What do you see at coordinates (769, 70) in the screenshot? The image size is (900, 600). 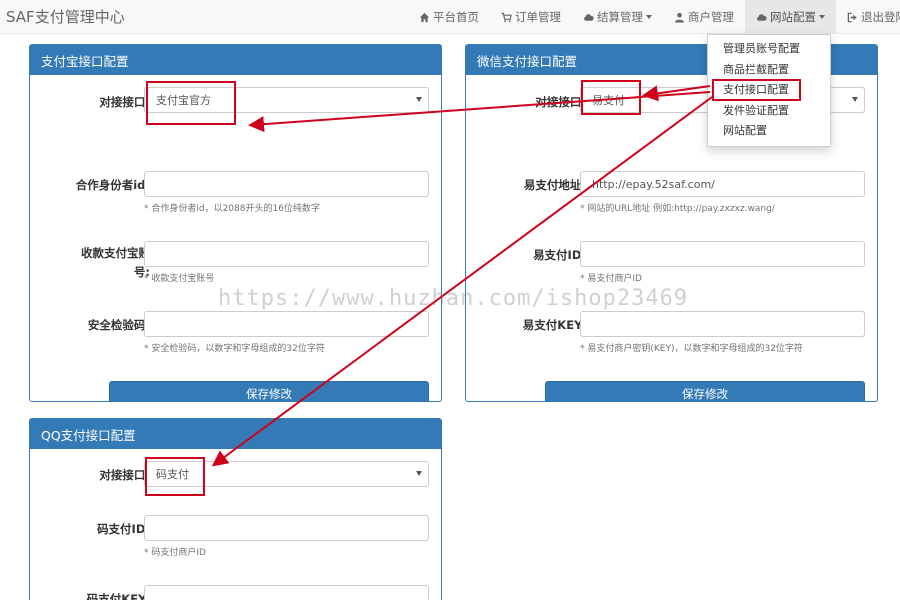 I see `menu-item-product-block: 商品拦截配置` at bounding box center [769, 70].